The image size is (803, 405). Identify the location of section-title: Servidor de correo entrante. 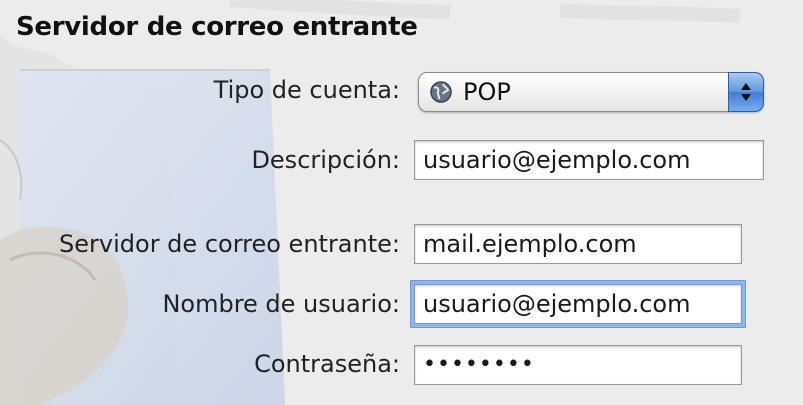
(217, 27).